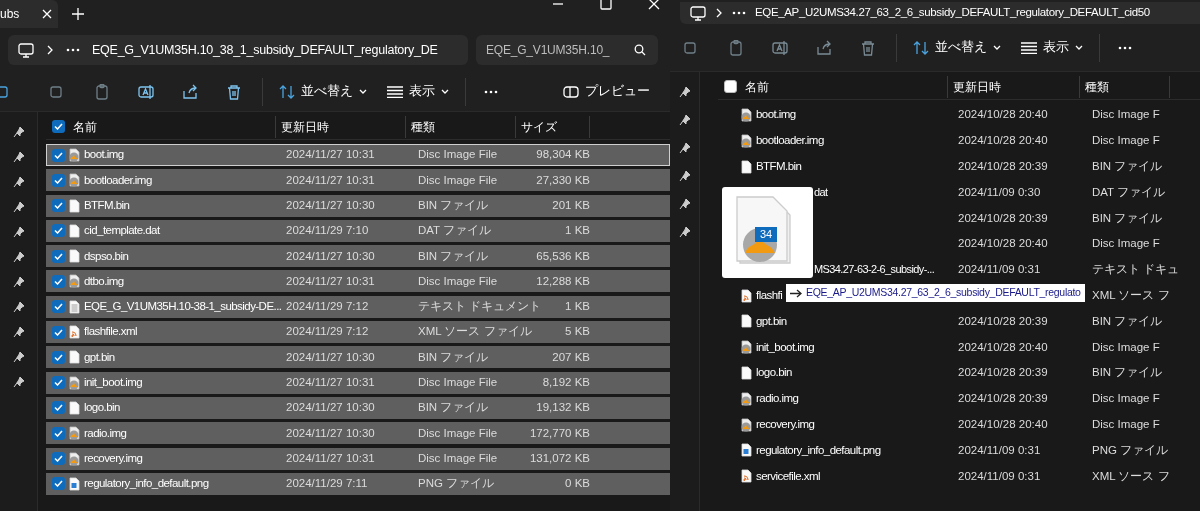 This screenshot has height=511, width=1200. What do you see at coordinates (1126, 398) in the screenshot?
I see `file-type: Disc Image F` at bounding box center [1126, 398].